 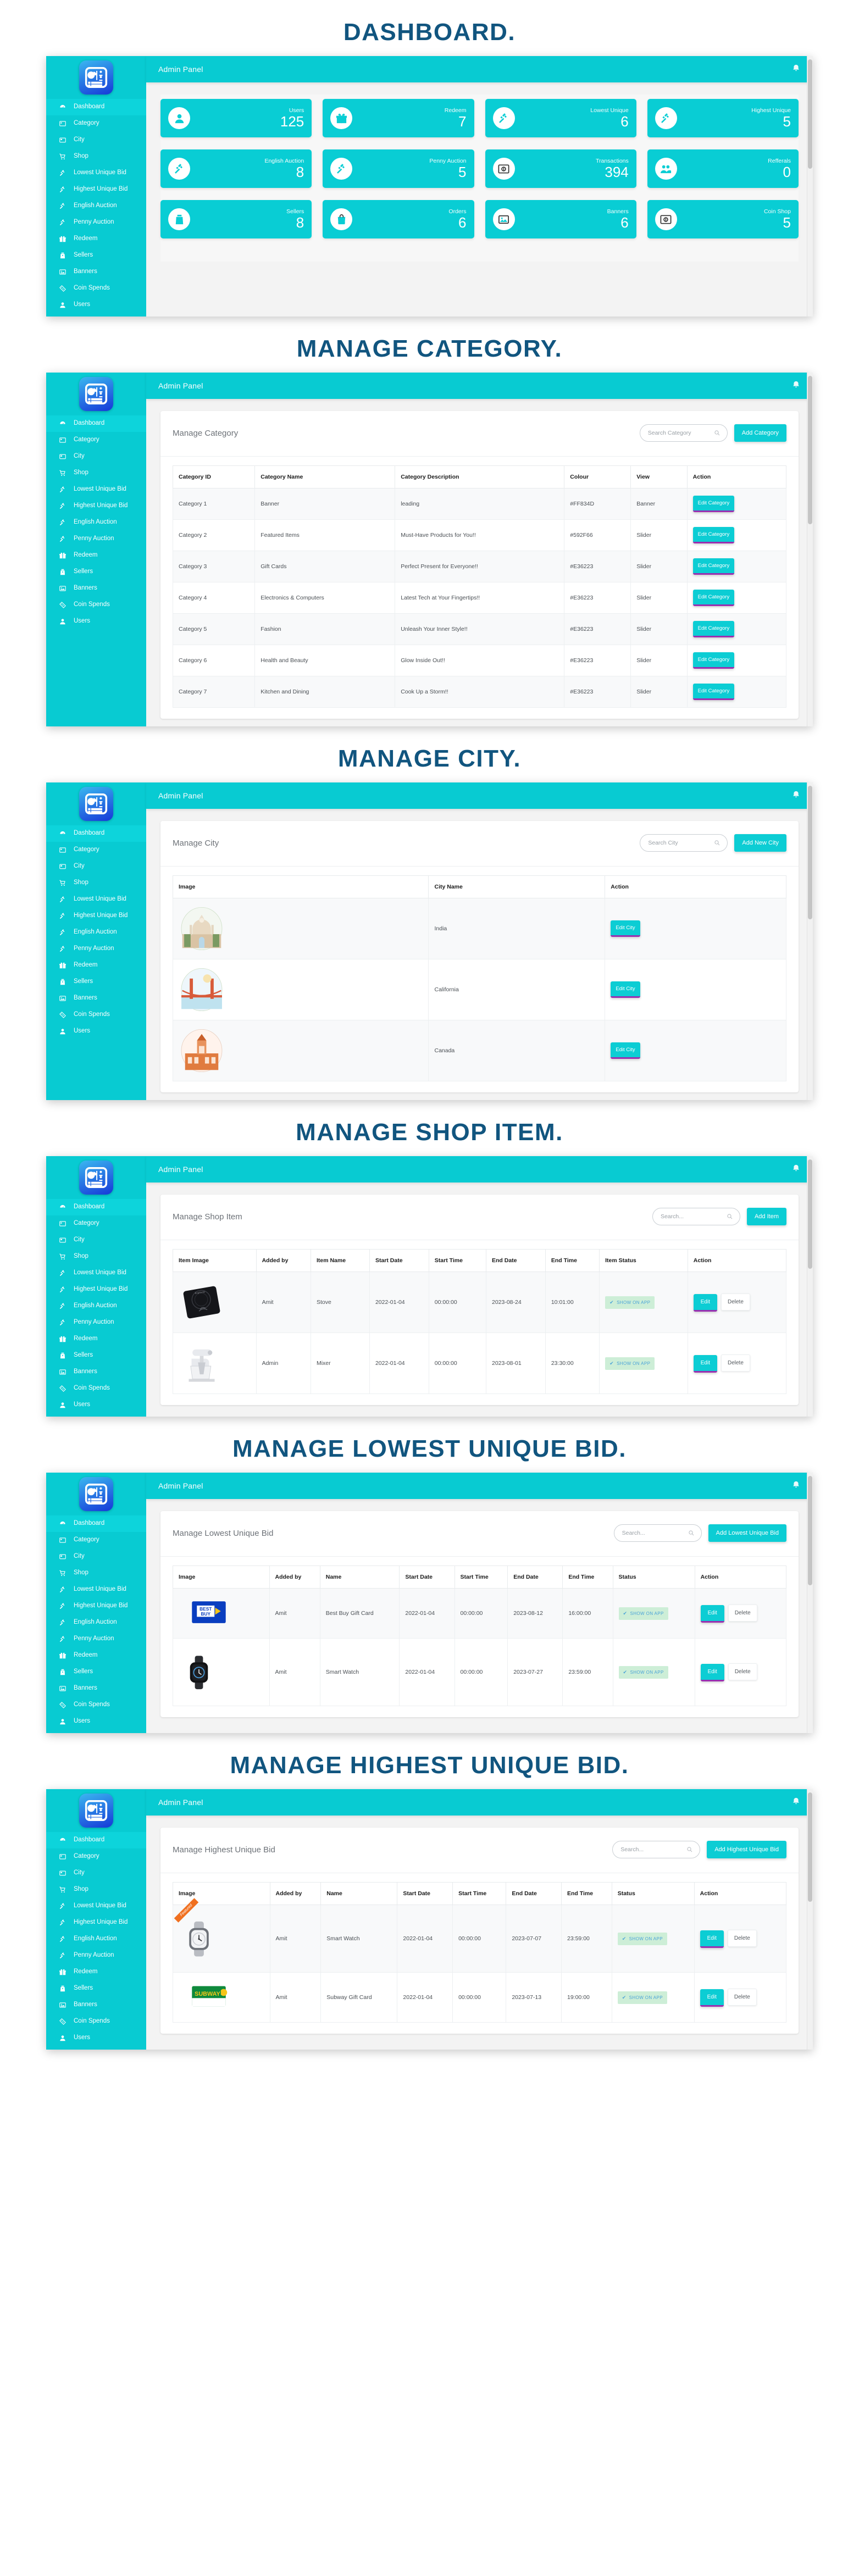 What do you see at coordinates (766, 1216) in the screenshot?
I see `add-button: Add Item` at bounding box center [766, 1216].